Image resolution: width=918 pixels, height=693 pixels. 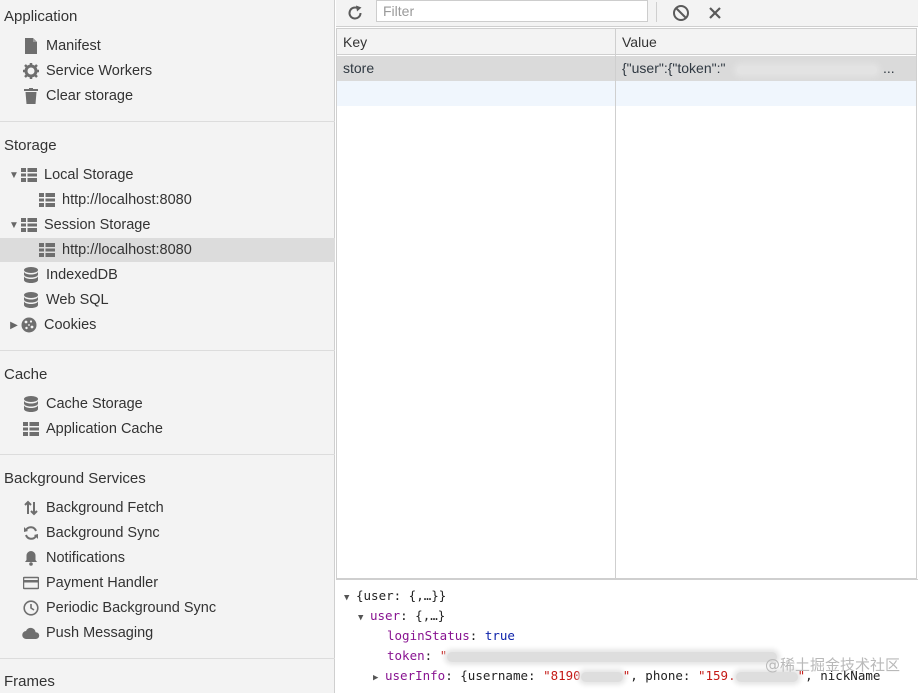 What do you see at coordinates (674, 68) in the screenshot?
I see `cell-value: {"user":{"token":"` at bounding box center [674, 68].